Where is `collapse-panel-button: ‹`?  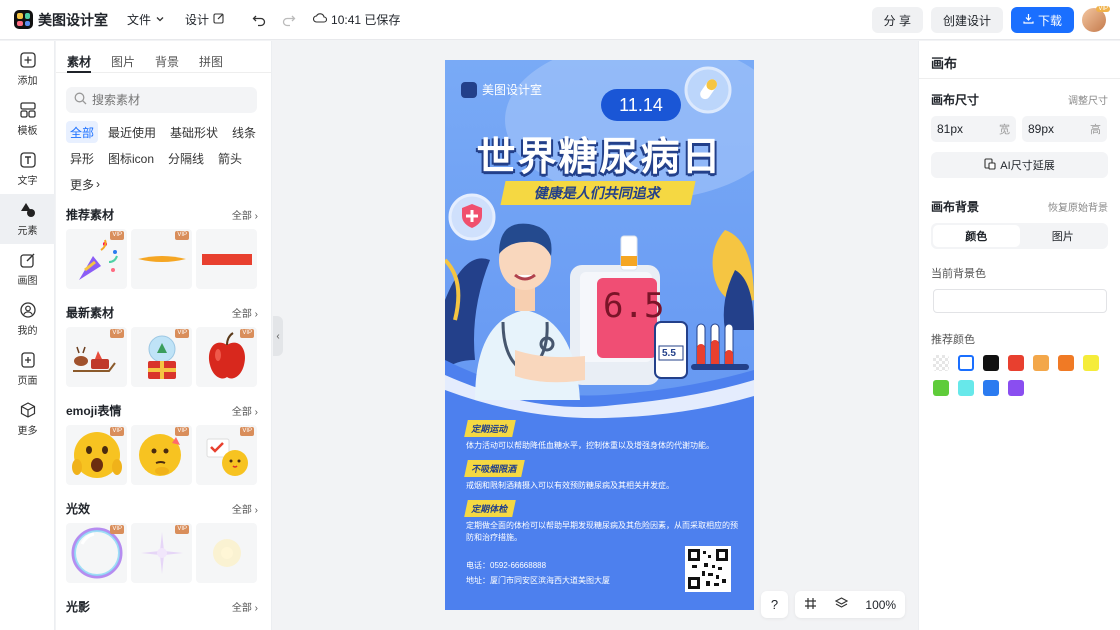
collapse-panel-button: ‹ is located at coordinates (278, 336).